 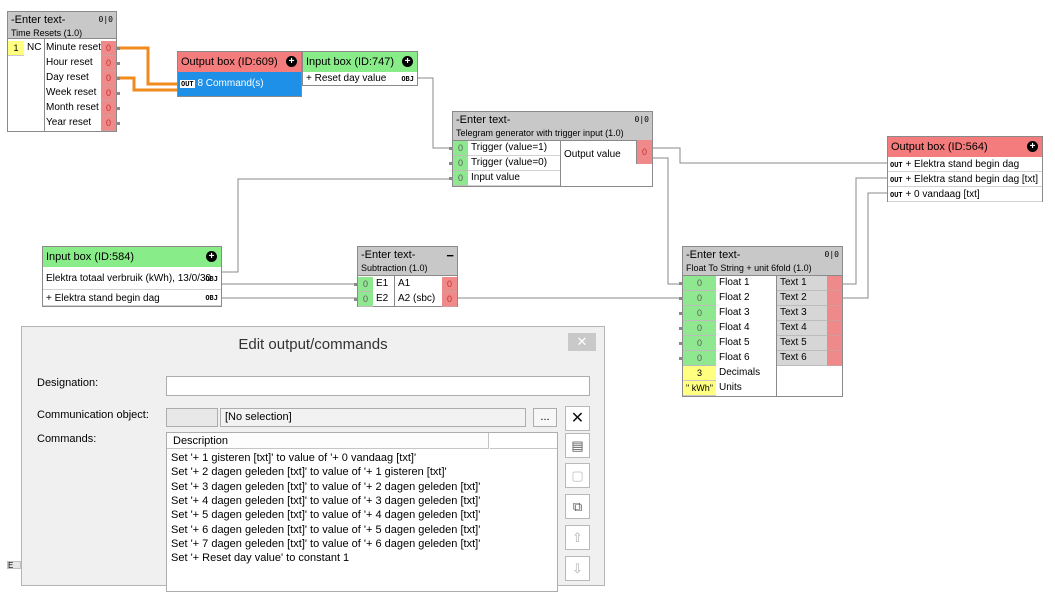 I want to click on selected-command-row: OUT 8 Command(s), so click(x=239, y=84).